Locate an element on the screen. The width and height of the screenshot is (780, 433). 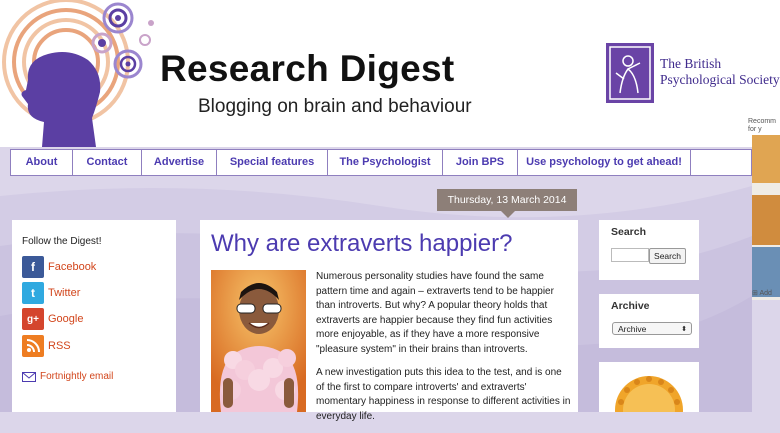
side-ad-add-label: ⊞ Add is located at coordinates (762, 293).